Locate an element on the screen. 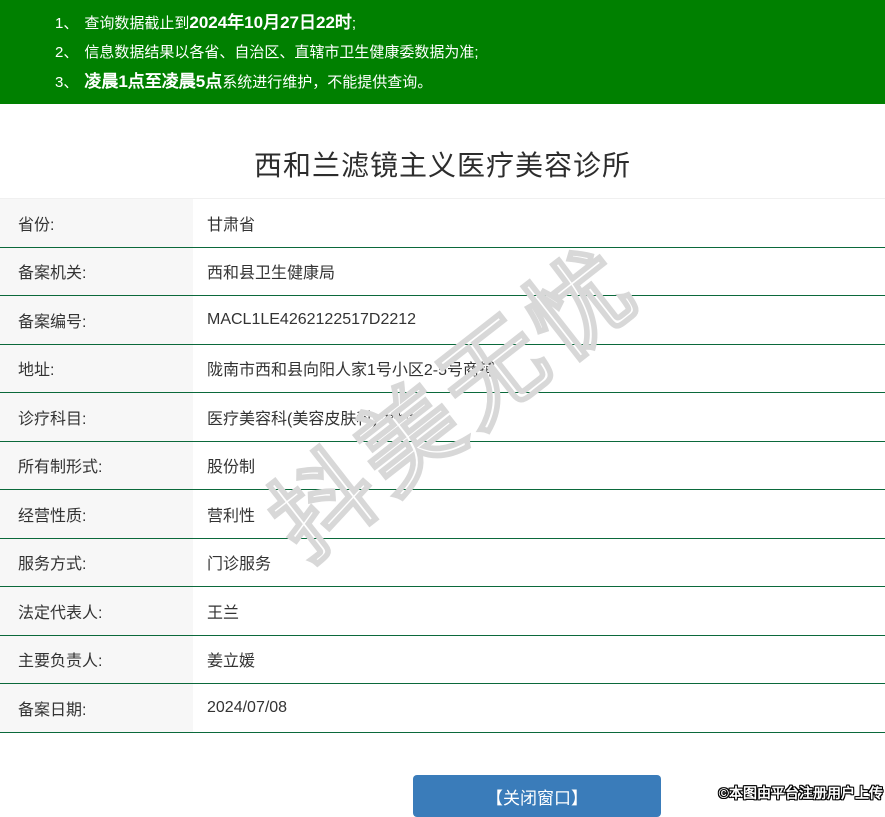 The width and height of the screenshot is (885, 817). table-row: 所有制形式: 股份制 is located at coordinates (442, 465).